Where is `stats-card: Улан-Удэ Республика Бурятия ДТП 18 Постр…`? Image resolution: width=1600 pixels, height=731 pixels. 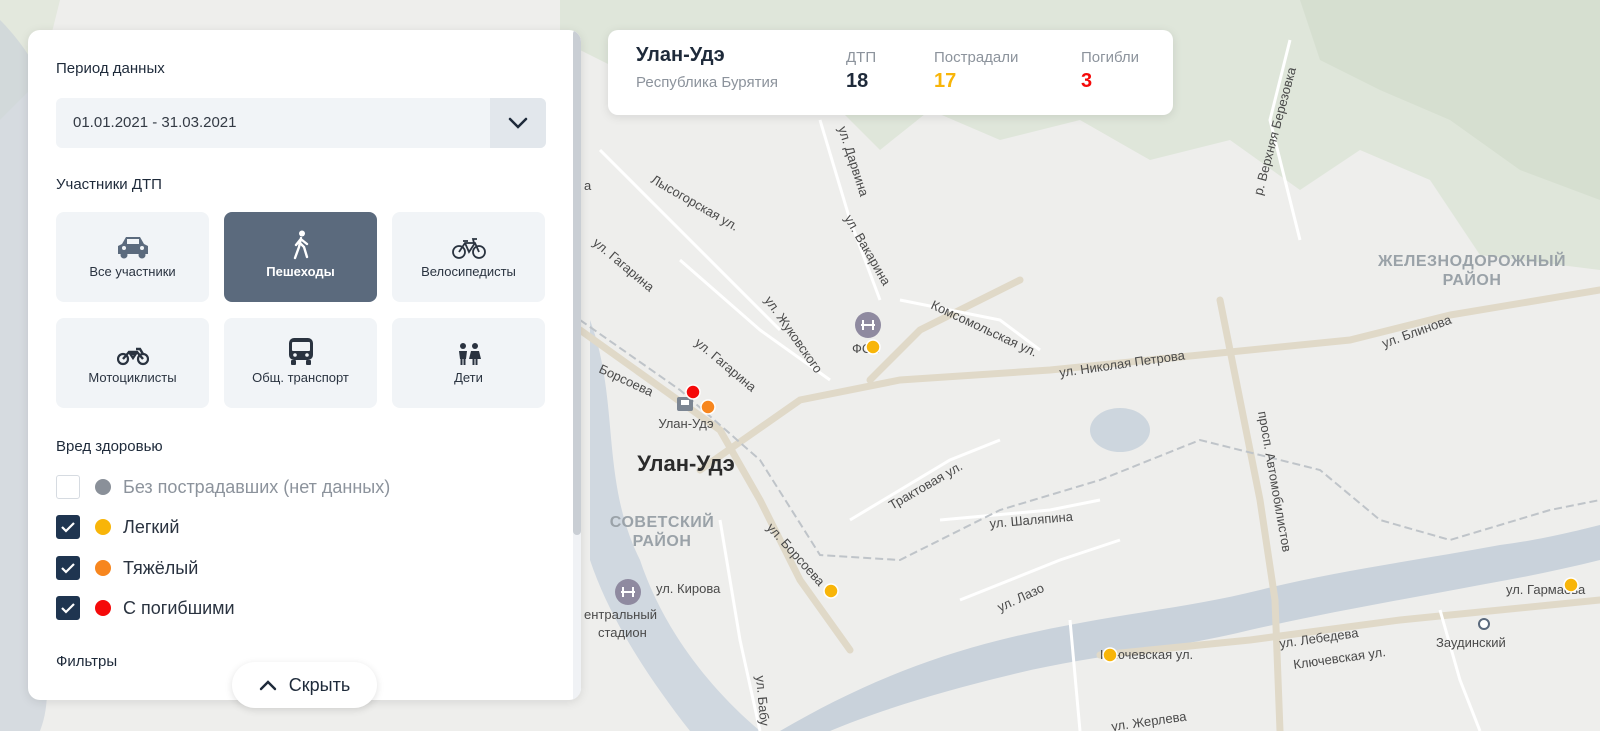
stats-card: Улан-Удэ Республика Бурятия ДТП 18 Постр… is located at coordinates (890, 72).